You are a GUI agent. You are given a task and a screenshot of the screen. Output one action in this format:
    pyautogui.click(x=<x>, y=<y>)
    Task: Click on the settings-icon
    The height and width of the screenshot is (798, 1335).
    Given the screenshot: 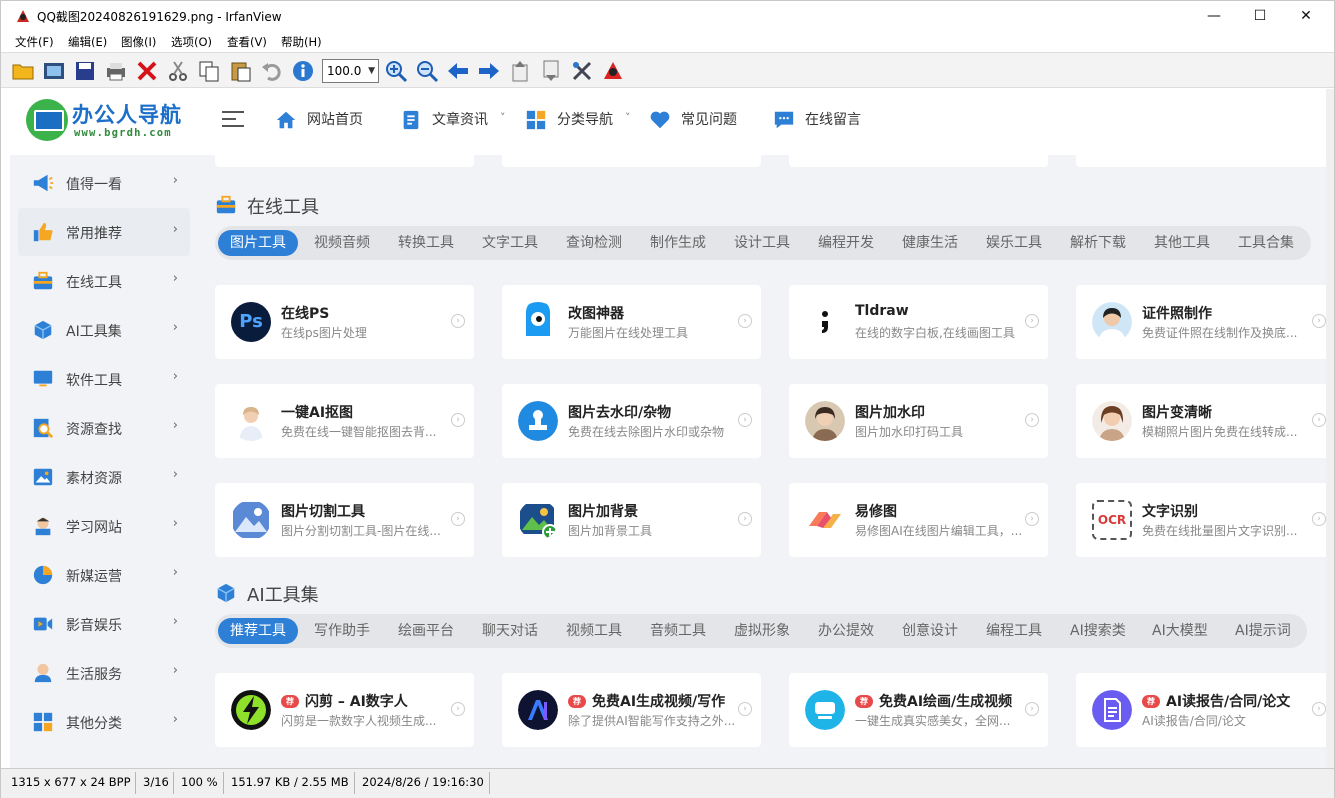 What is the action you would take?
    pyautogui.click(x=582, y=71)
    